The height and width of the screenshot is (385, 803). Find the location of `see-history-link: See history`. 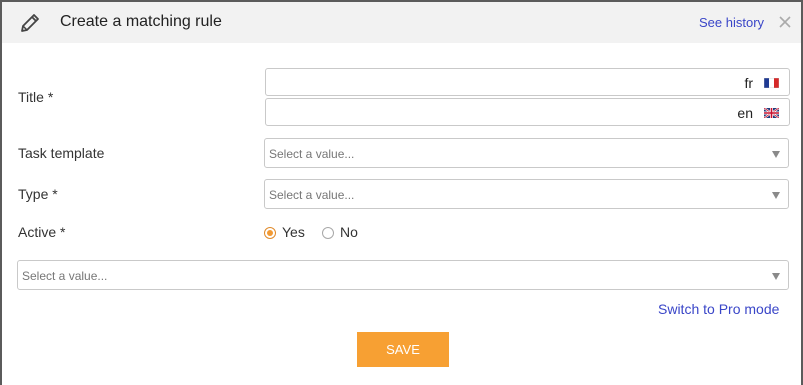

see-history-link: See history is located at coordinates (731, 22).